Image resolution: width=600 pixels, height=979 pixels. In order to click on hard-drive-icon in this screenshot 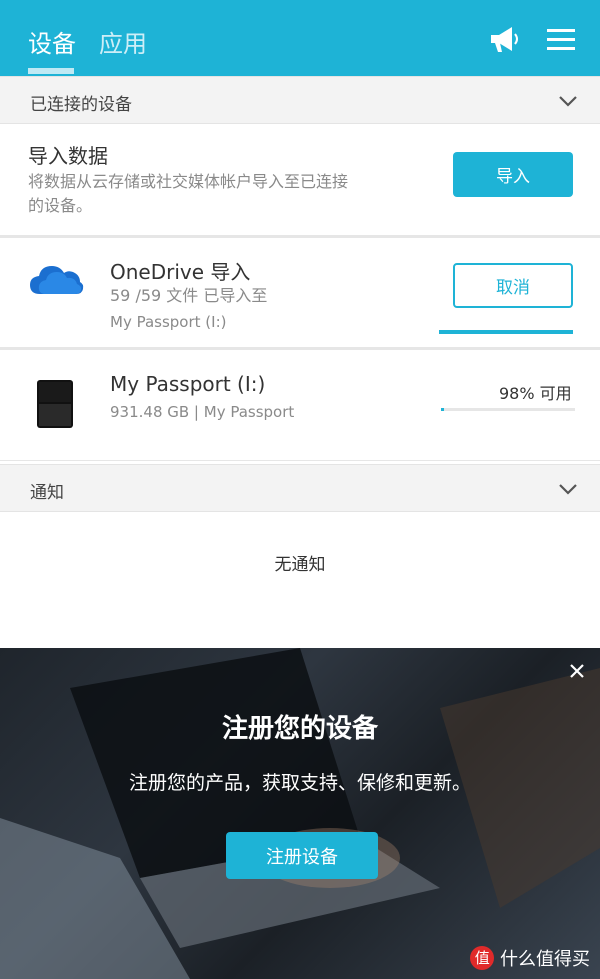, I will do `click(55, 404)`.